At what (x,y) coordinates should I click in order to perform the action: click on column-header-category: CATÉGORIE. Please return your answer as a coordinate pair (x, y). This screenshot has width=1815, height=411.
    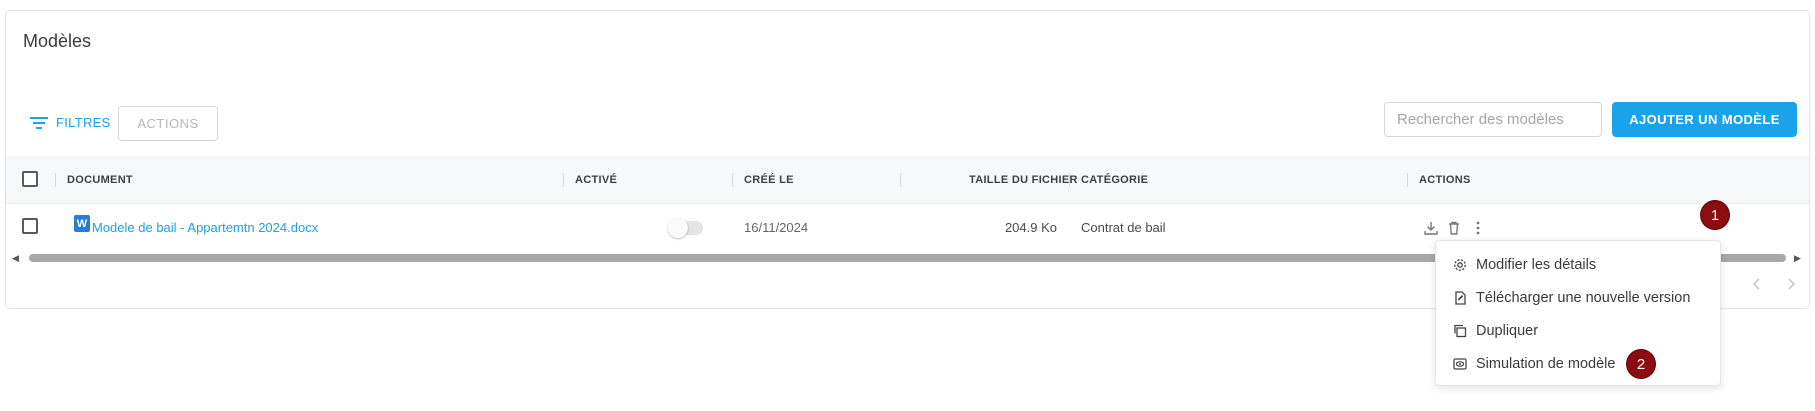
    Looking at the image, I should click on (1114, 180).